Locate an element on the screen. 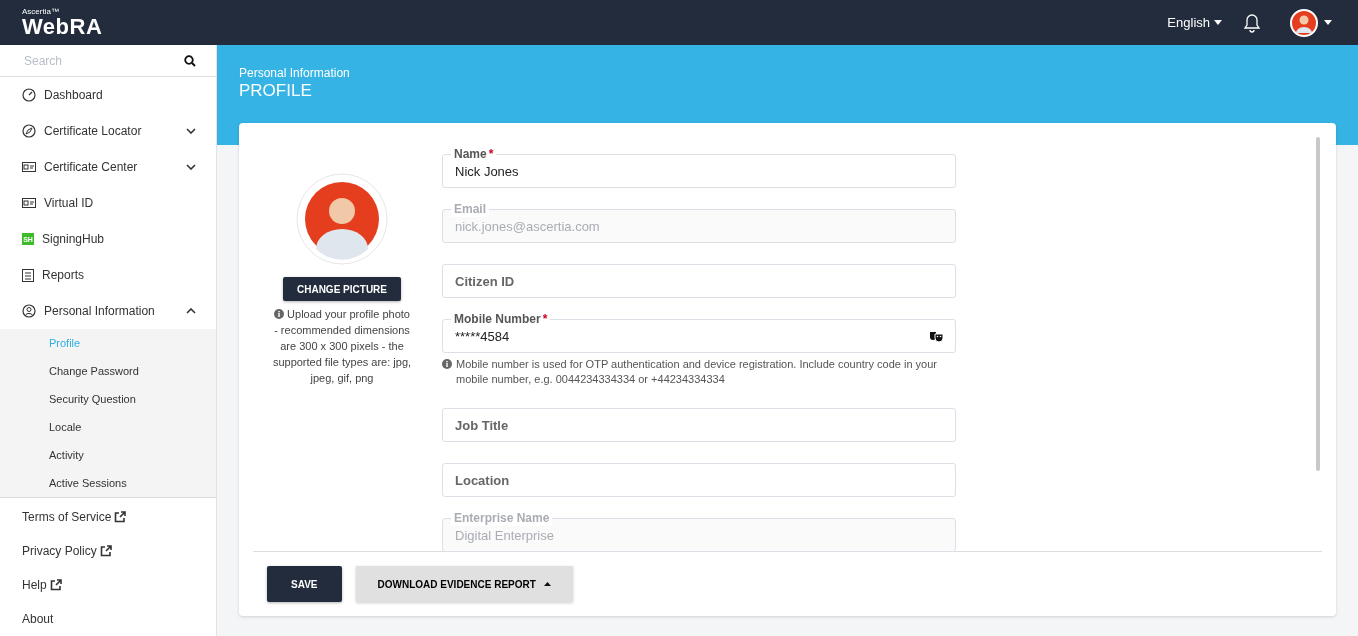  sidebar-item: Certificate Locator is located at coordinates (108, 131).